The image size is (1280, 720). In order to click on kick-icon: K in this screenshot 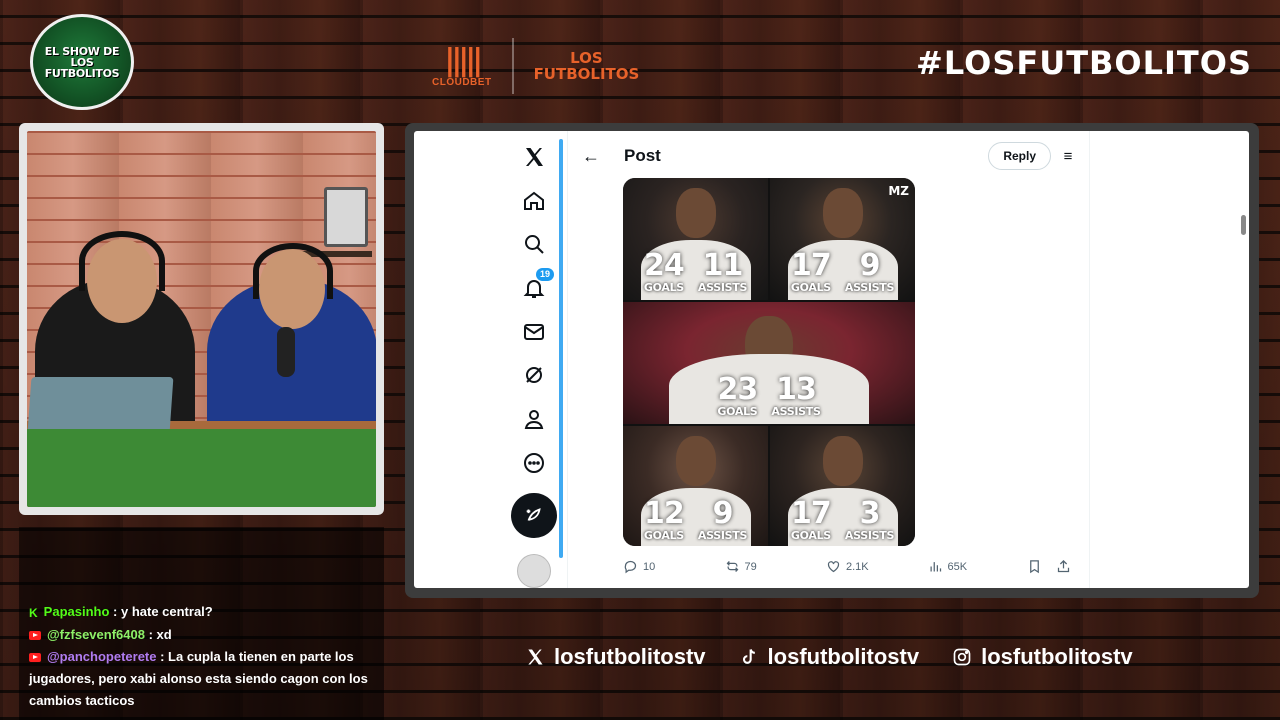, I will do `click(33, 613)`.